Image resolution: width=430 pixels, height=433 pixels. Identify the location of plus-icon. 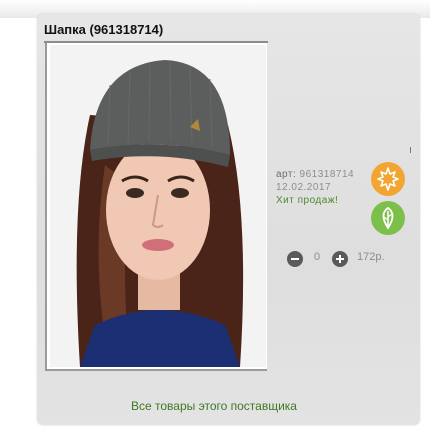
(340, 259).